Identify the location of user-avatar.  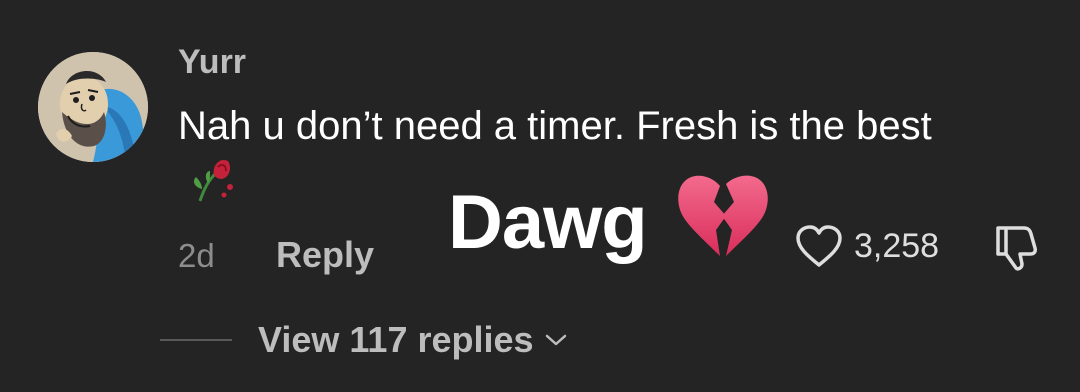
(93, 107).